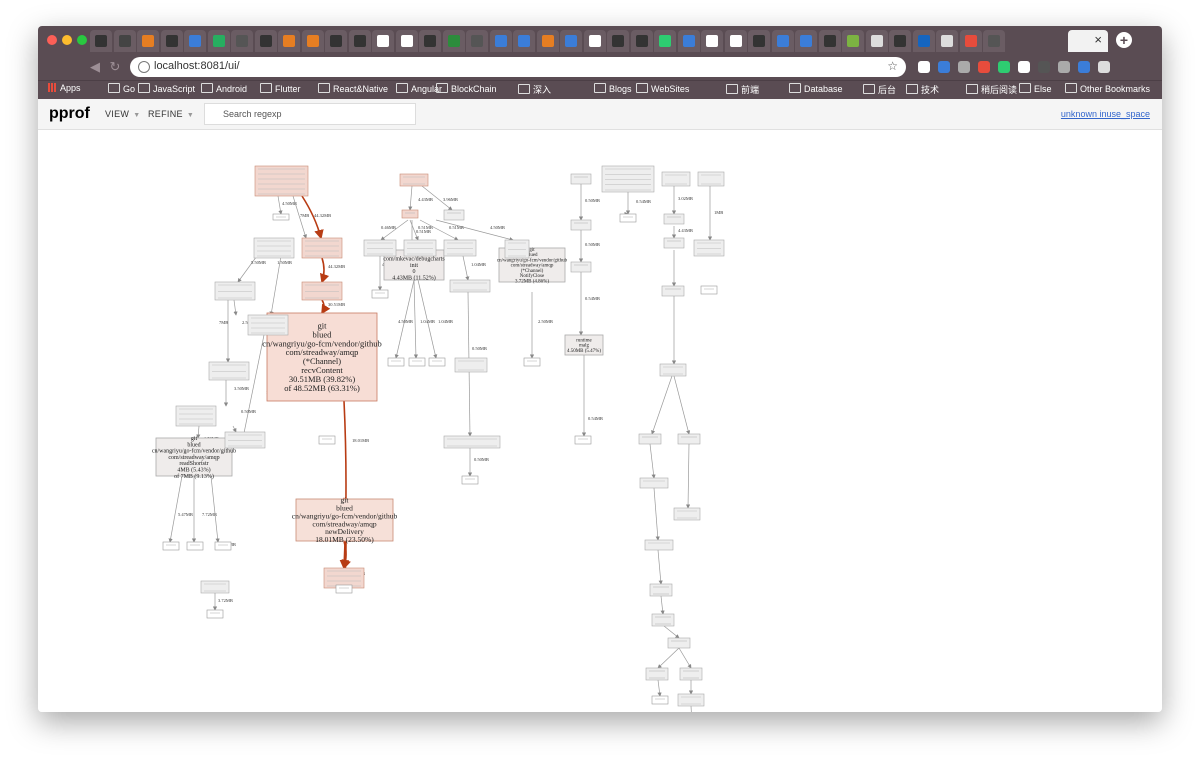 This screenshot has width=1200, height=763. Describe the element at coordinates (518, 67) in the screenshot. I see `address-bar: localhost:8081/ui/ ☆` at that location.